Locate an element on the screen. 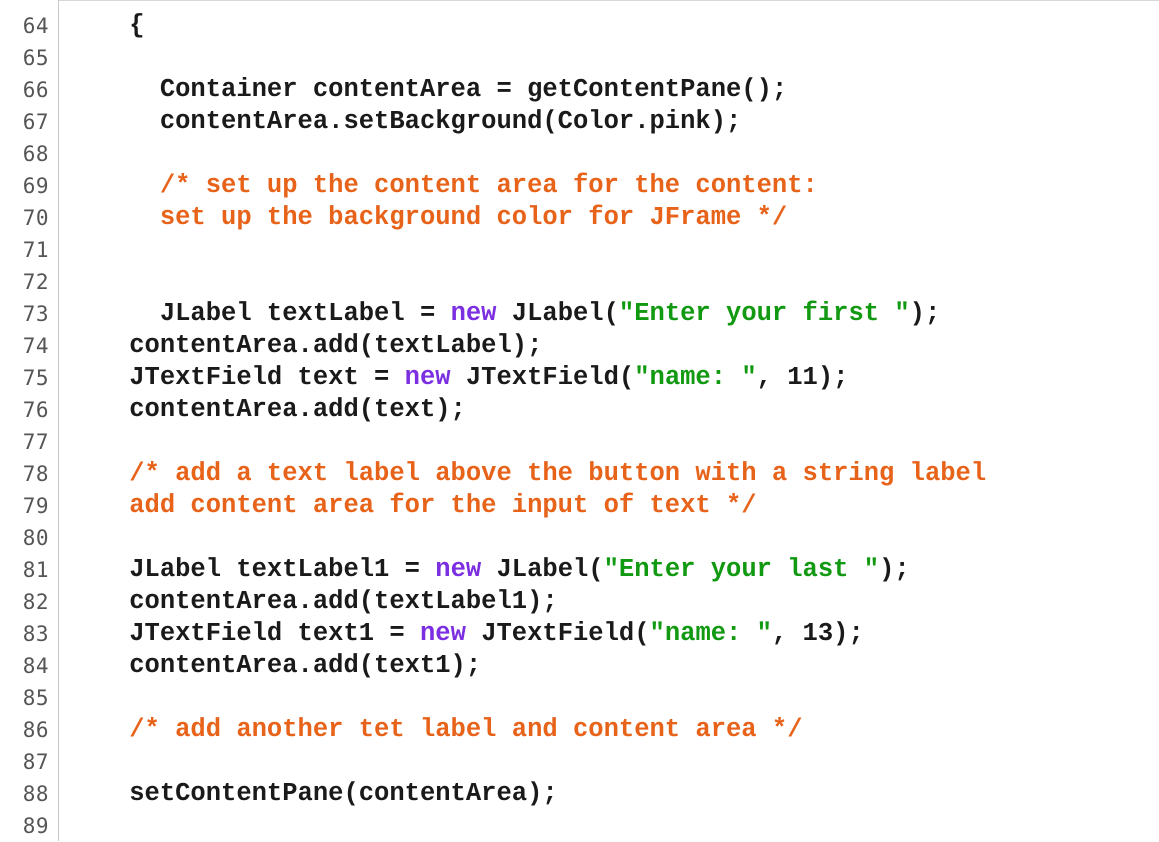 The height and width of the screenshot is (842, 1159). code-line: 82 contentArea.add(textLabel1); is located at coordinates (579, 602).